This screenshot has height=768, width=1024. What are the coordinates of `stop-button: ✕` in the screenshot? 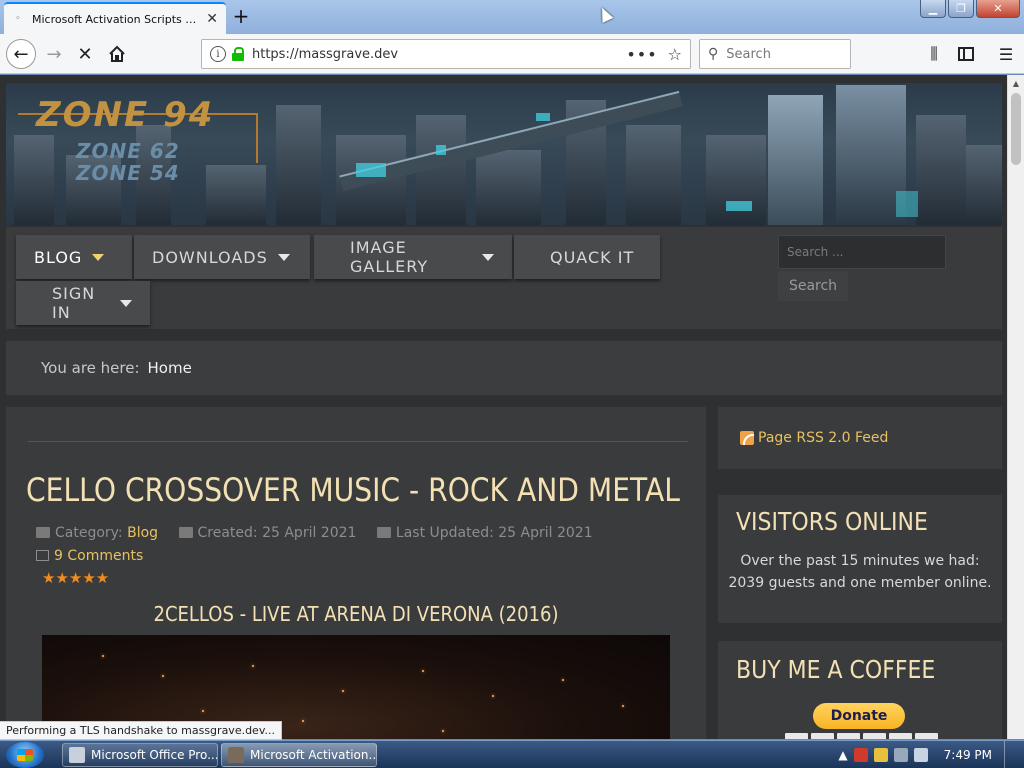 It's located at (85, 54).